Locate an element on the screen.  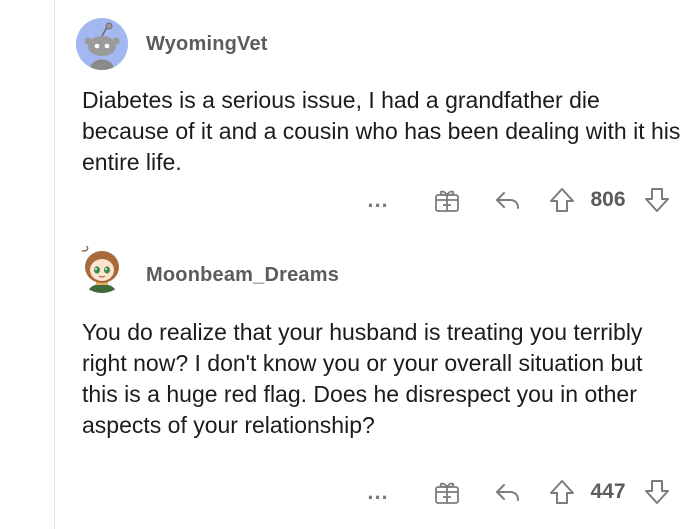
snoo-default-avatar-icon is located at coordinates (102, 44).